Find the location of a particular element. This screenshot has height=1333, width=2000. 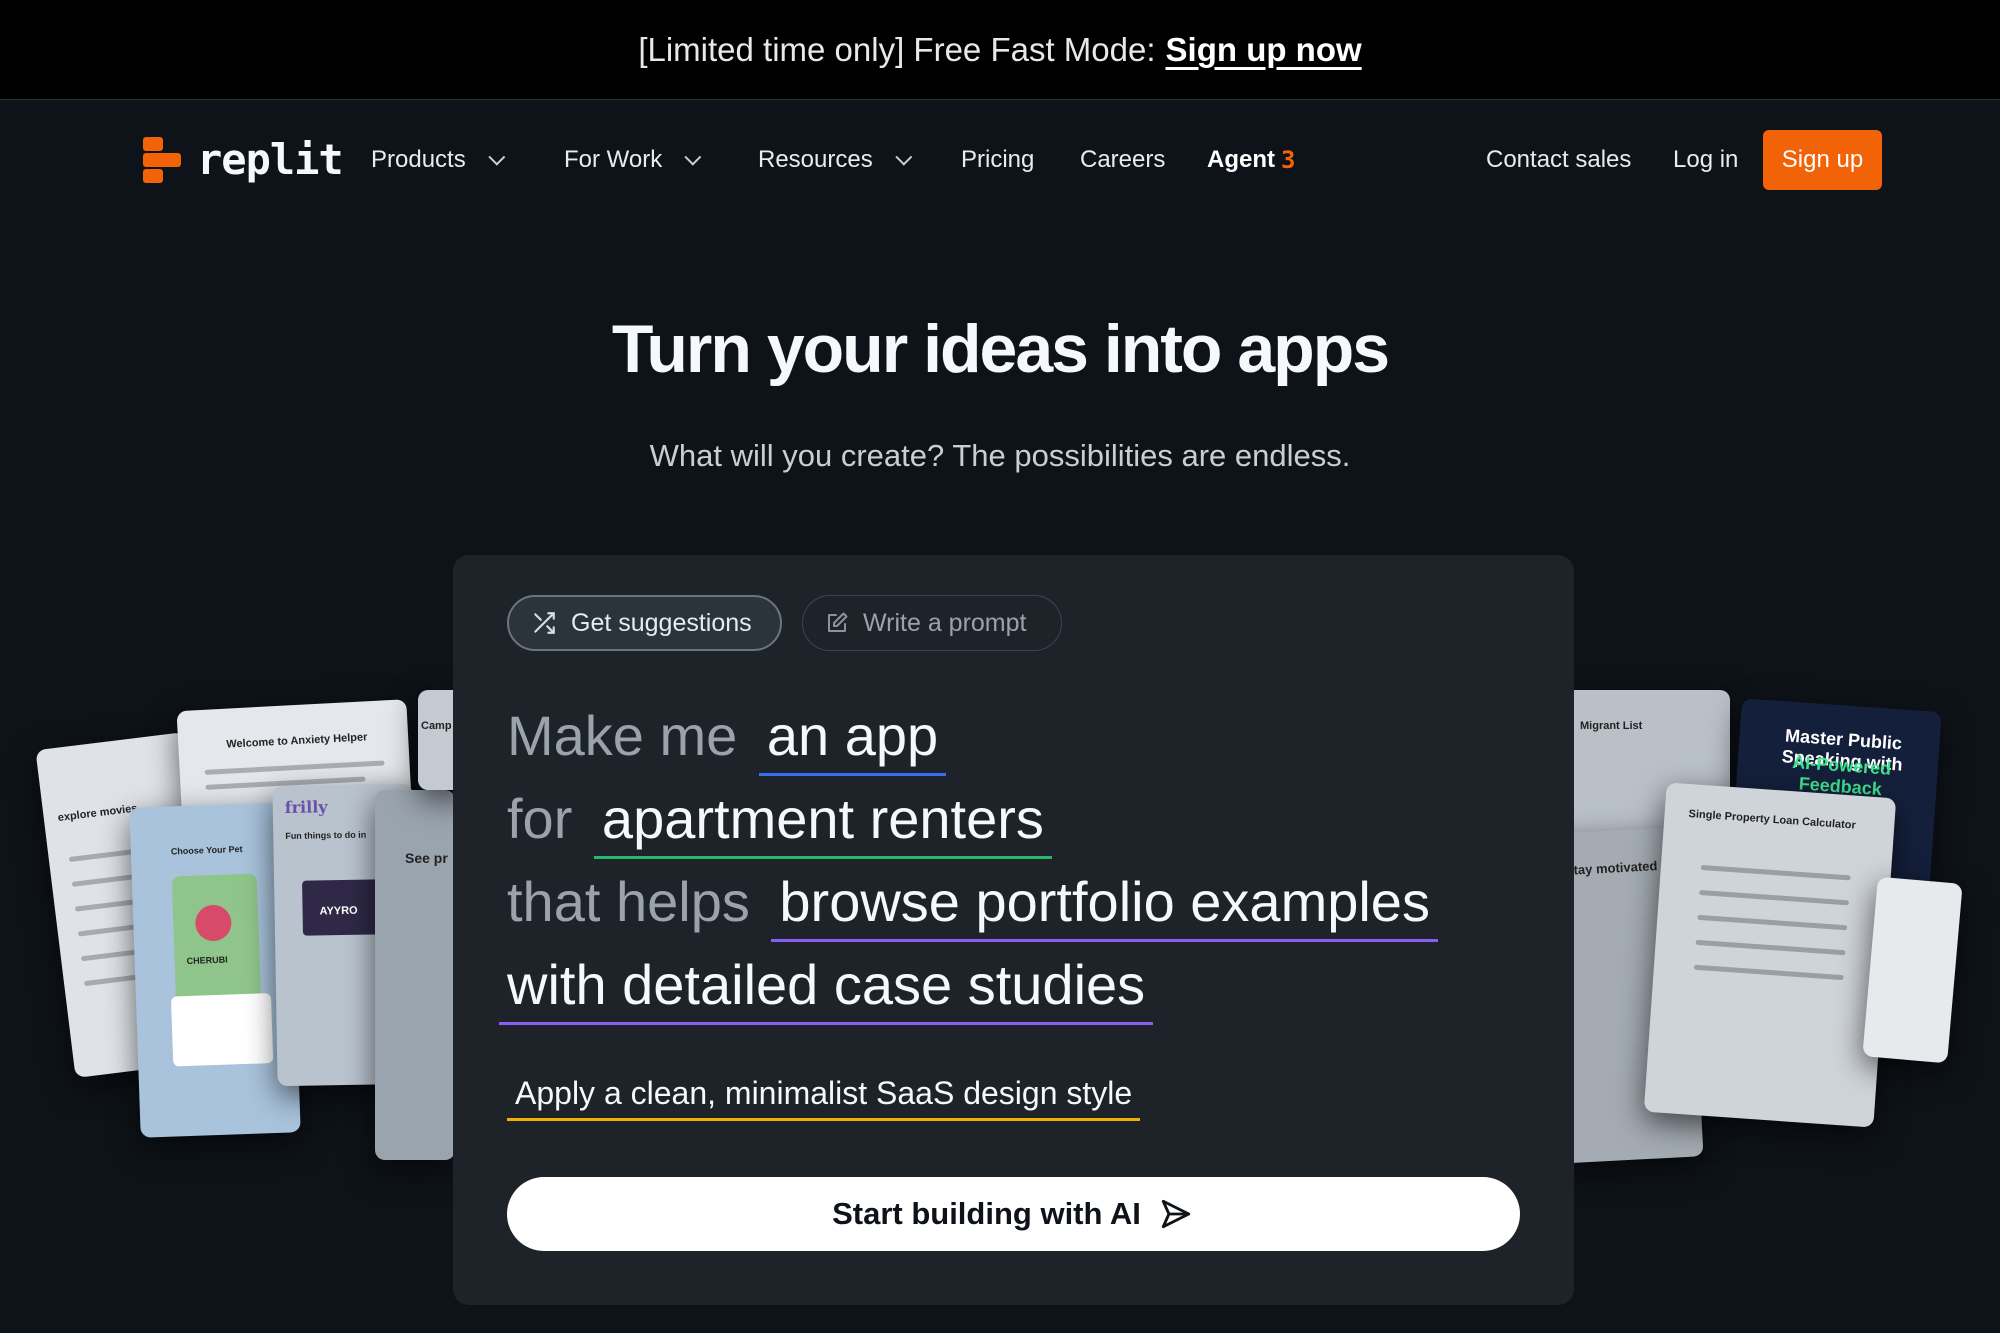

agent-version-number: 3 is located at coordinates (1288, 160).